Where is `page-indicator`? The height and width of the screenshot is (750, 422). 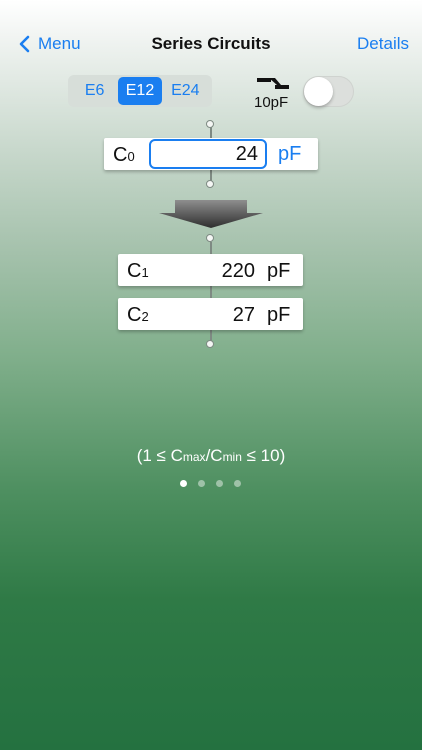
page-indicator is located at coordinates (210, 483).